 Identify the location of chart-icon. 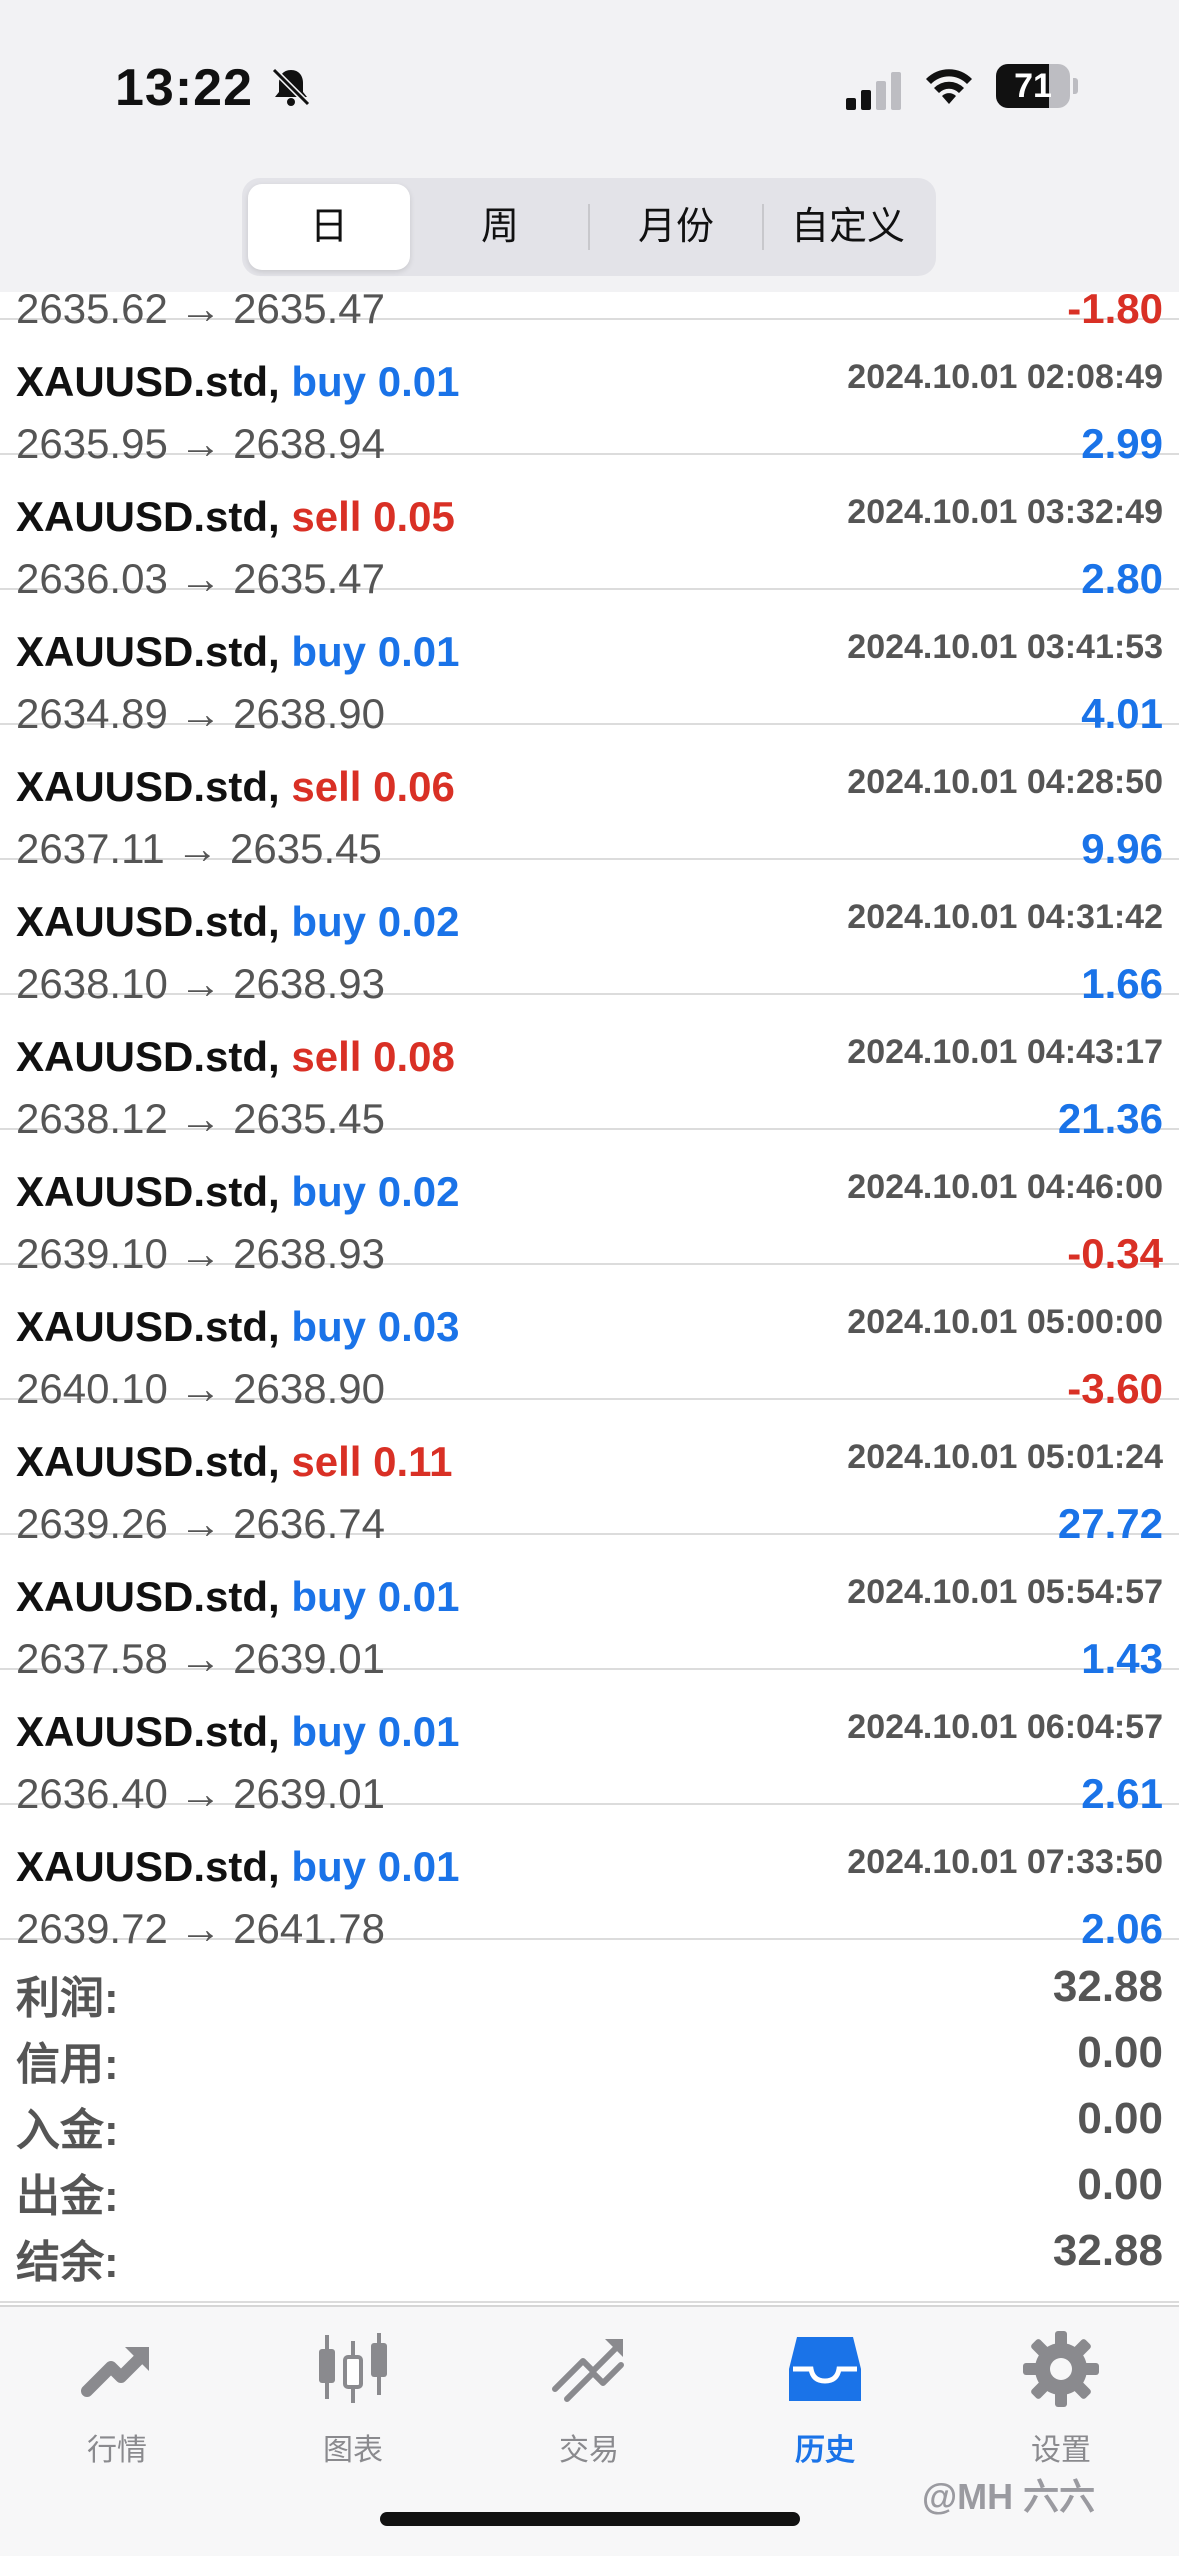
(353, 2368).